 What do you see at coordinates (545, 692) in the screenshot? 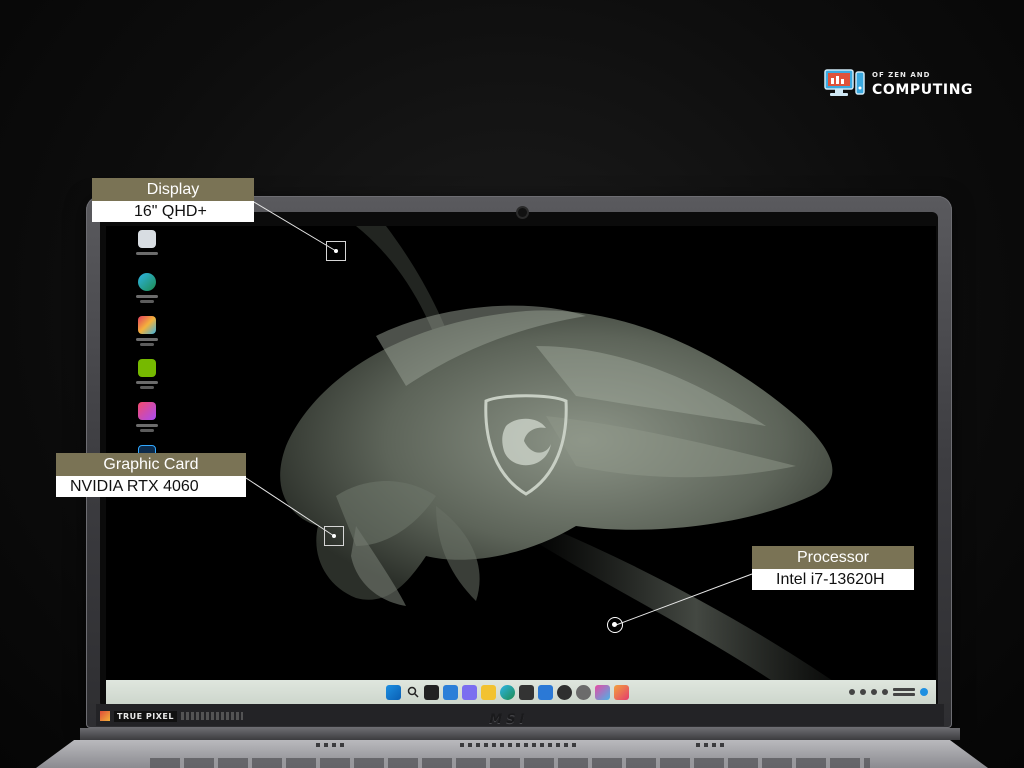
I see `mail-icon` at bounding box center [545, 692].